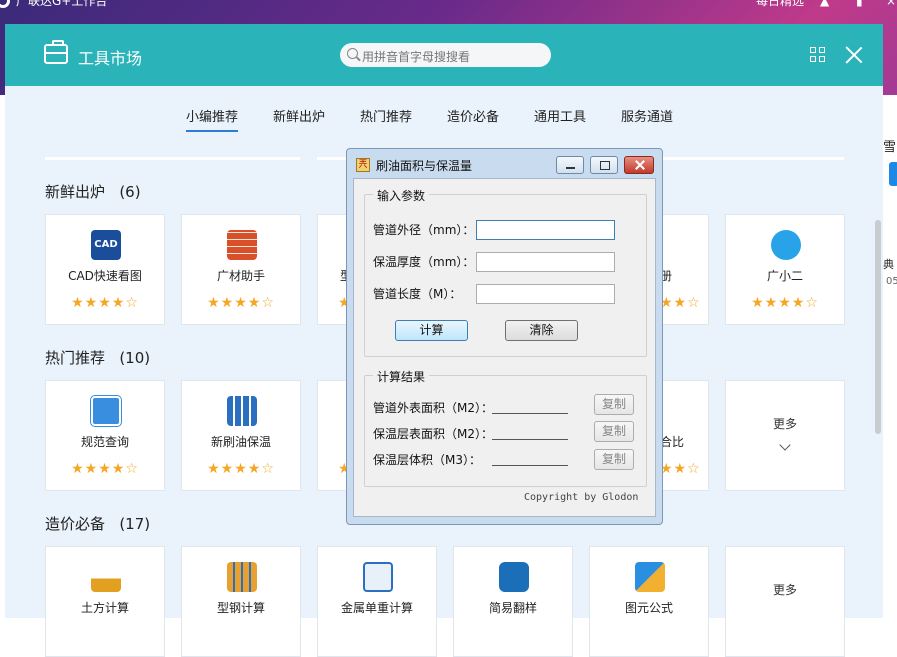  What do you see at coordinates (93, 192) in the screenshot?
I see `section-title-new: 新鲜出炉 (6)` at bounding box center [93, 192].